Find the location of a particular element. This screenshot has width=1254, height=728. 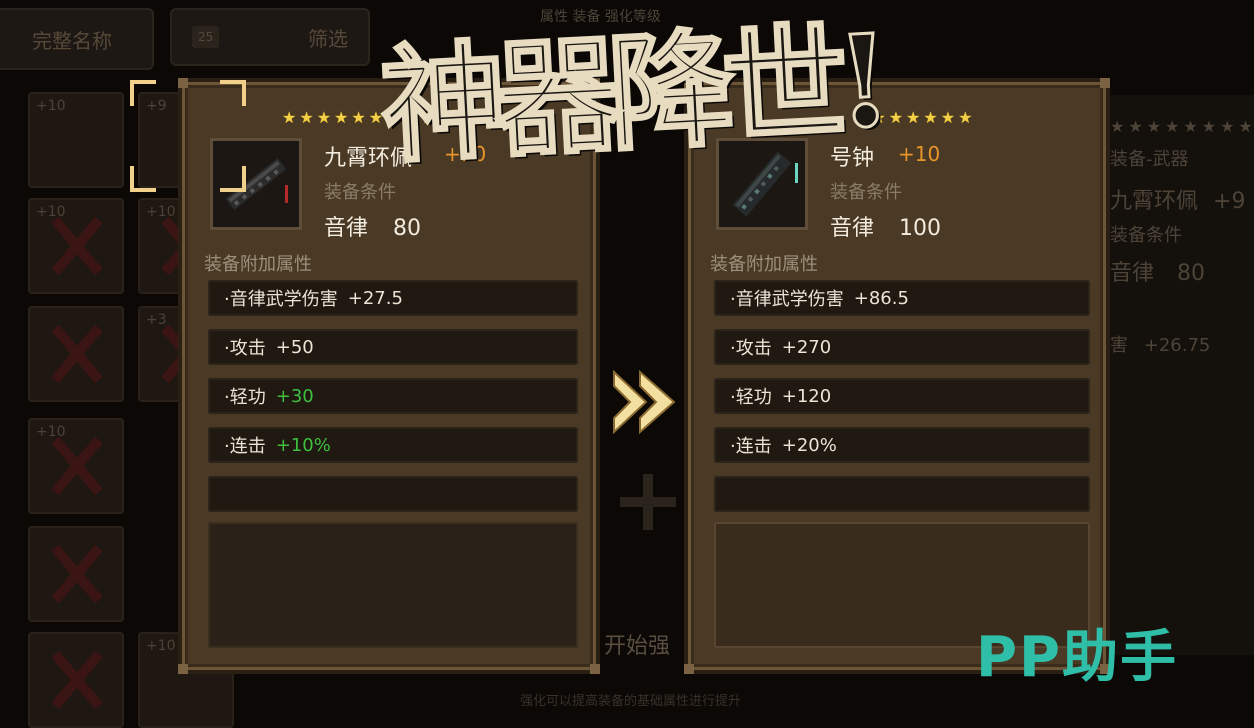

panel-stat-value: +26.75 is located at coordinates (1177, 345).